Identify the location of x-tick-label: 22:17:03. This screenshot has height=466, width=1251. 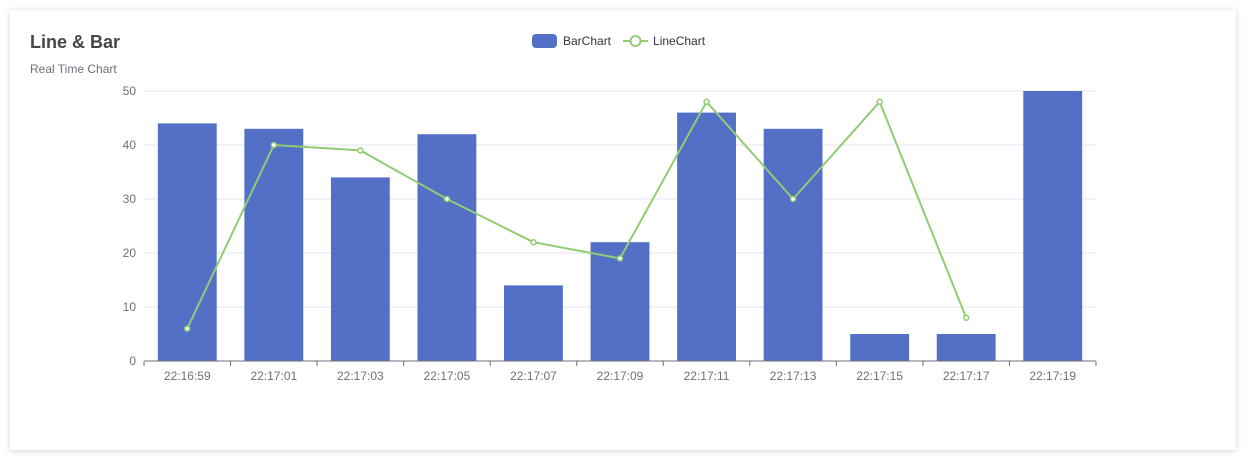
(360, 376).